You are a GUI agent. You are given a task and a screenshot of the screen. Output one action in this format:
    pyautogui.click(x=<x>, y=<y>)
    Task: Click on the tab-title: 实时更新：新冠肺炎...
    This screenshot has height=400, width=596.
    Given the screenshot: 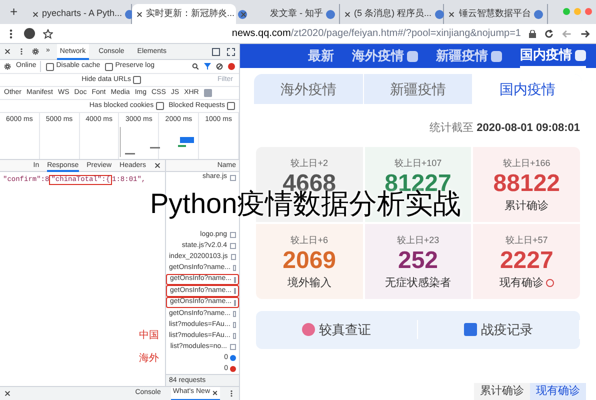 What is the action you would take?
    pyautogui.click(x=190, y=13)
    